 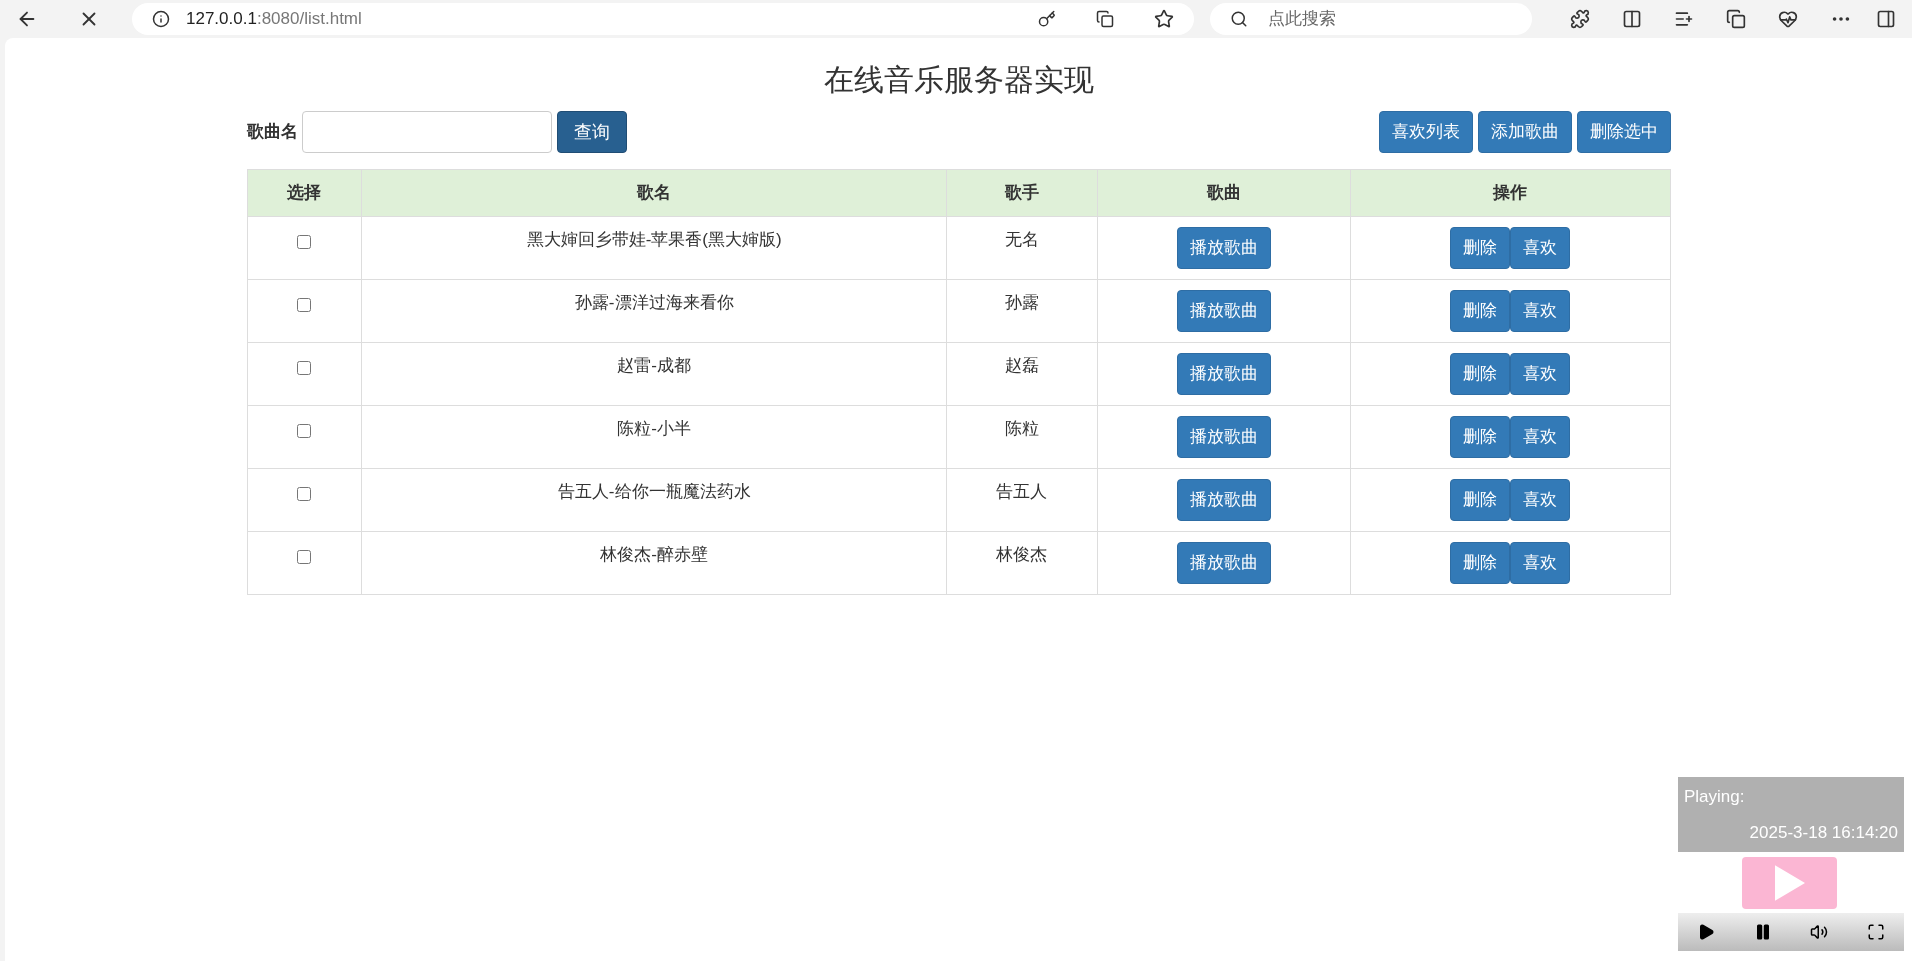 I want to click on singer-name: 无名, so click(x=1021, y=239).